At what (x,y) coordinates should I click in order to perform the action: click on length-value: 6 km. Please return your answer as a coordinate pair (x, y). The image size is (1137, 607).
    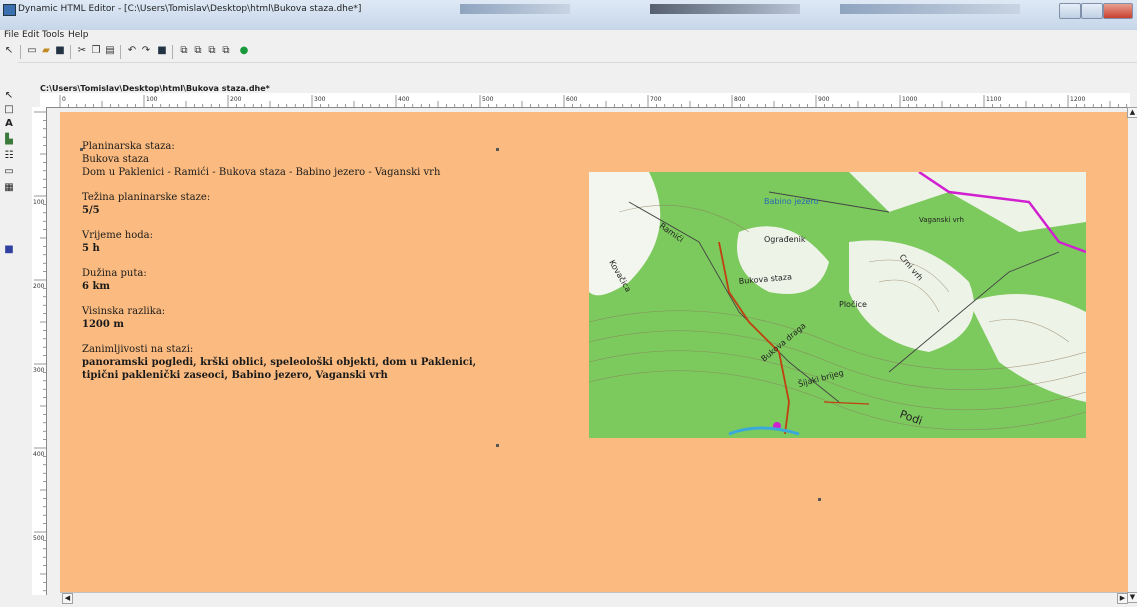
    Looking at the image, I should click on (96, 286).